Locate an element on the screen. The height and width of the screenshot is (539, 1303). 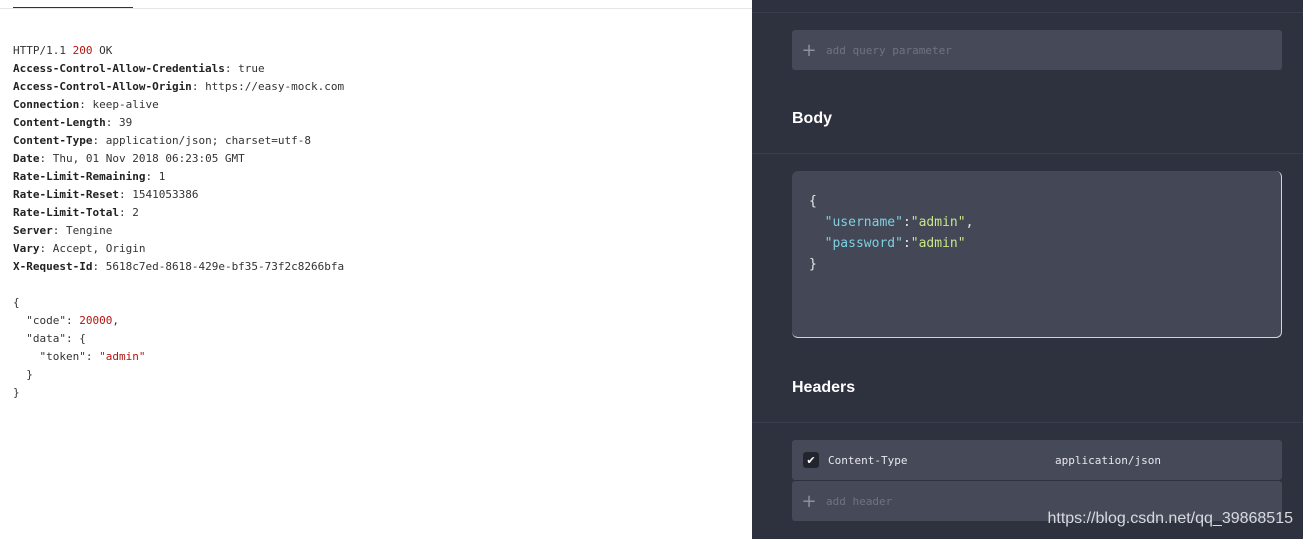
json-string: "admin" is located at coordinates (122, 356).